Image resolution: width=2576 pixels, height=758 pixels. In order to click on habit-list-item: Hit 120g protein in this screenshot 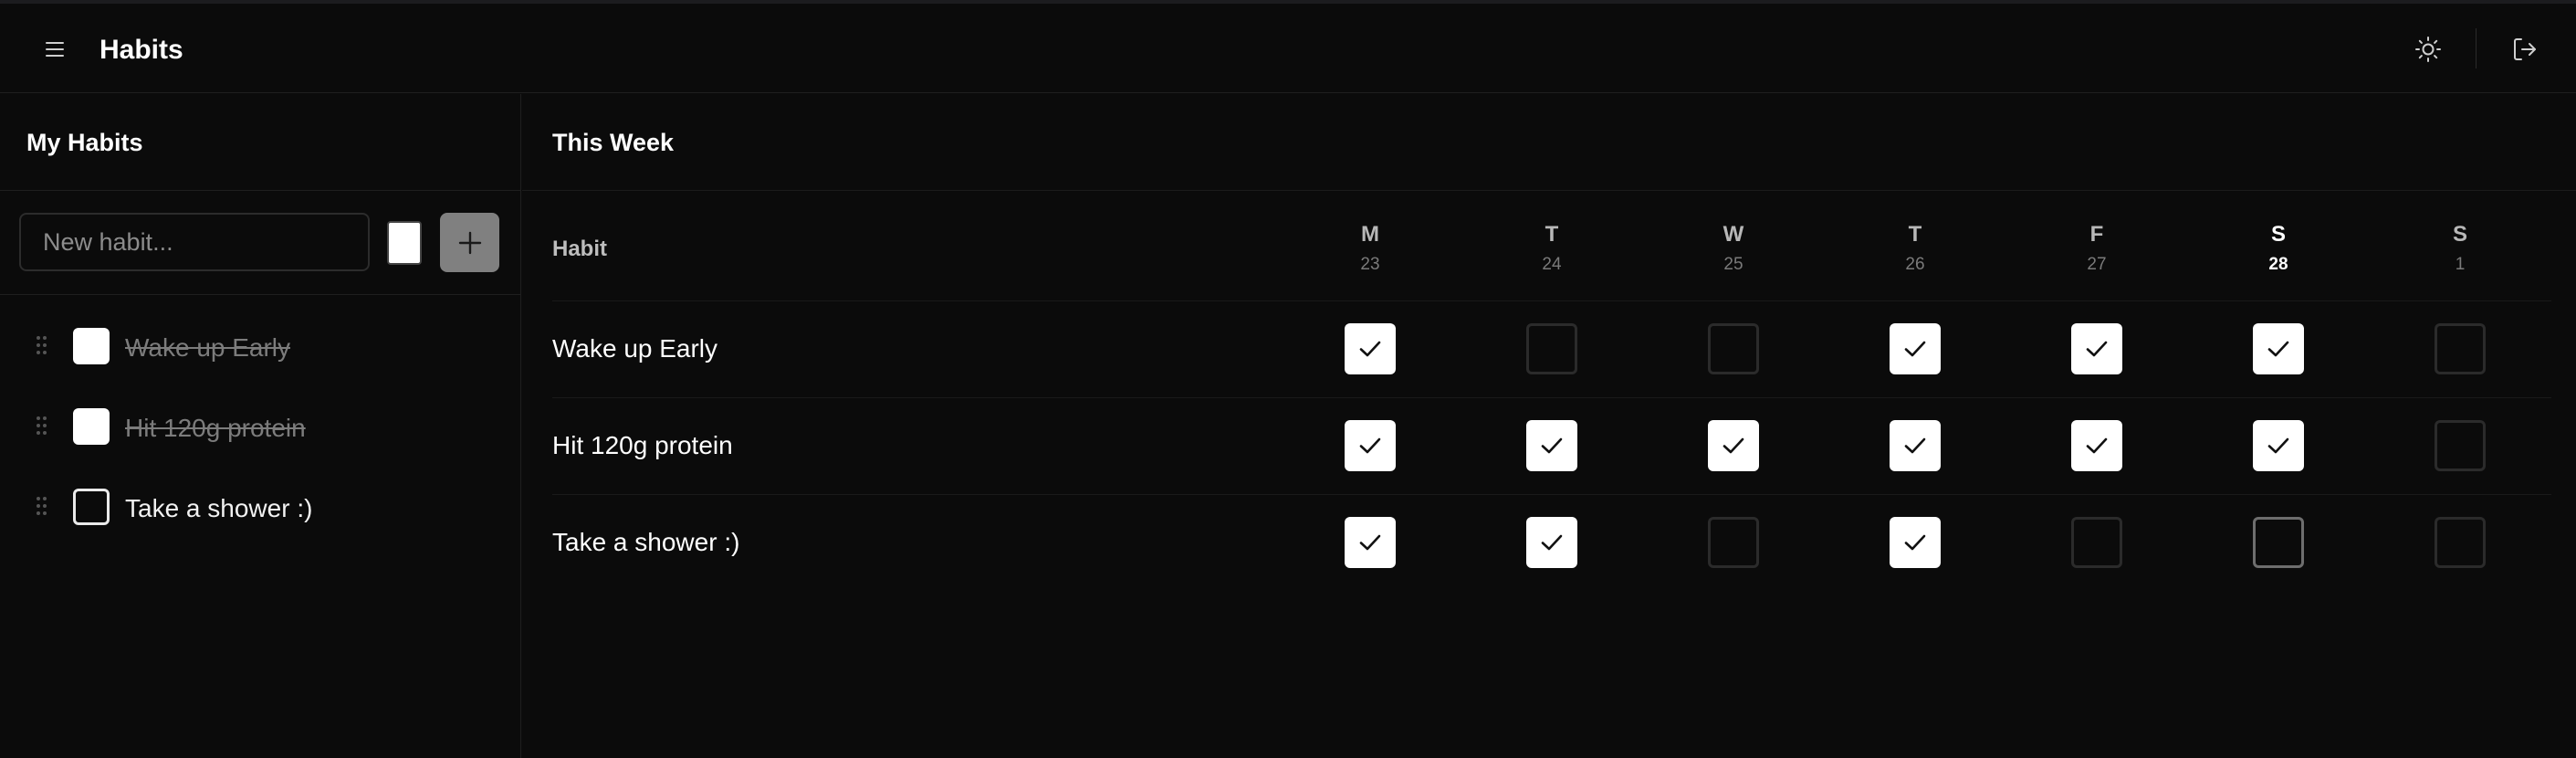, I will do `click(260, 426)`.